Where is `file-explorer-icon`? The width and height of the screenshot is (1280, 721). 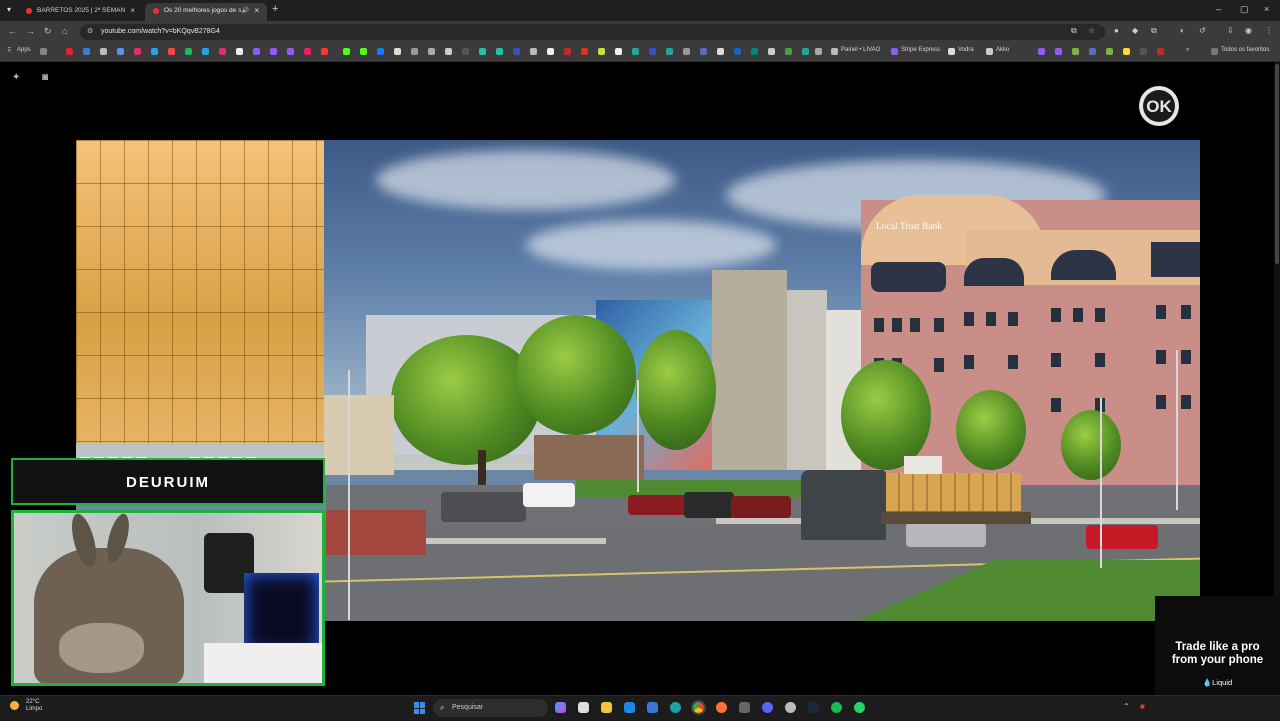 file-explorer-icon is located at coordinates (606, 707).